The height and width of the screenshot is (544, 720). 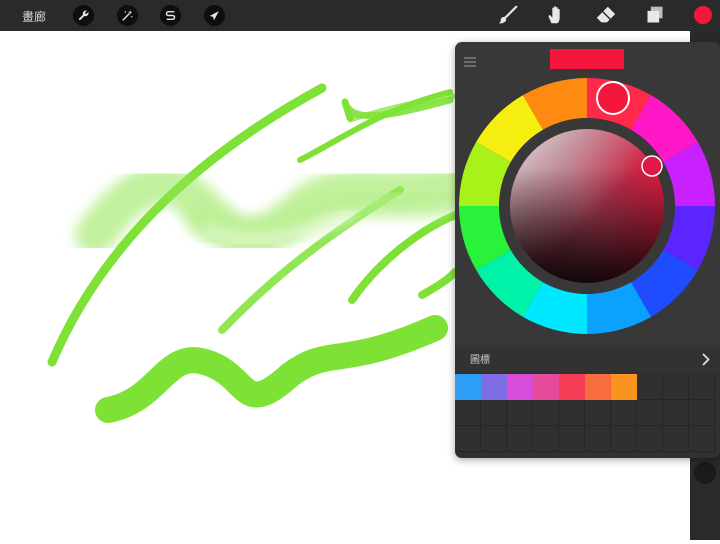 What do you see at coordinates (706, 360) in the screenshot?
I see `chevron-right-icon` at bounding box center [706, 360].